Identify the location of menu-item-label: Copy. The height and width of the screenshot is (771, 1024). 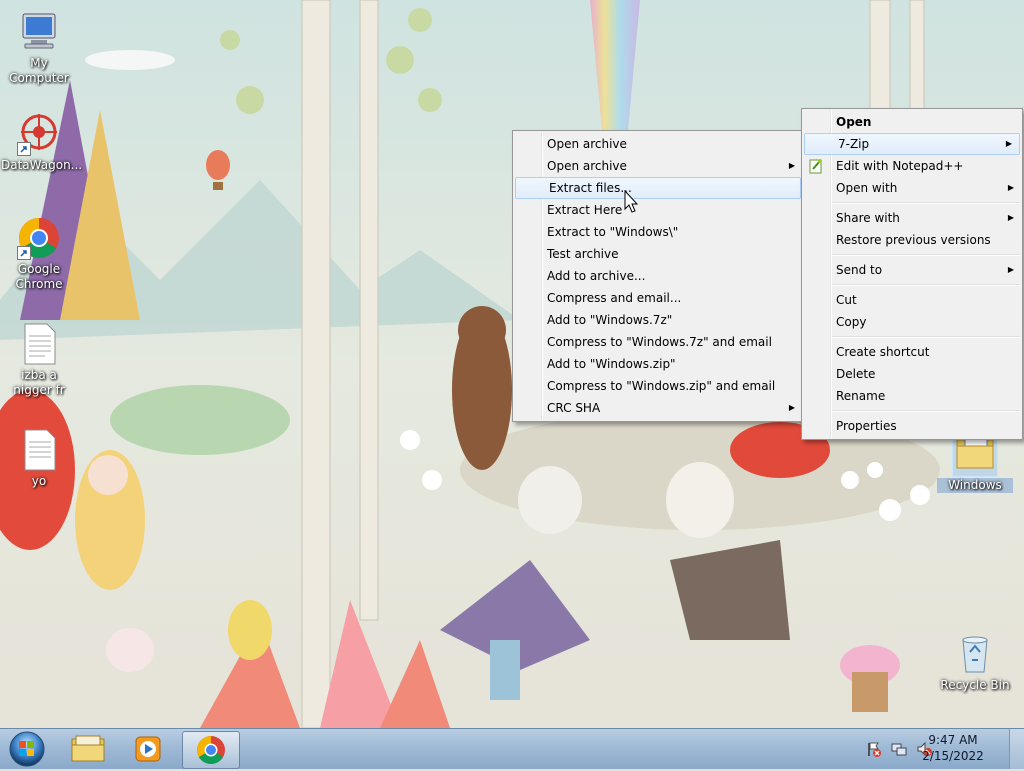
(851, 322).